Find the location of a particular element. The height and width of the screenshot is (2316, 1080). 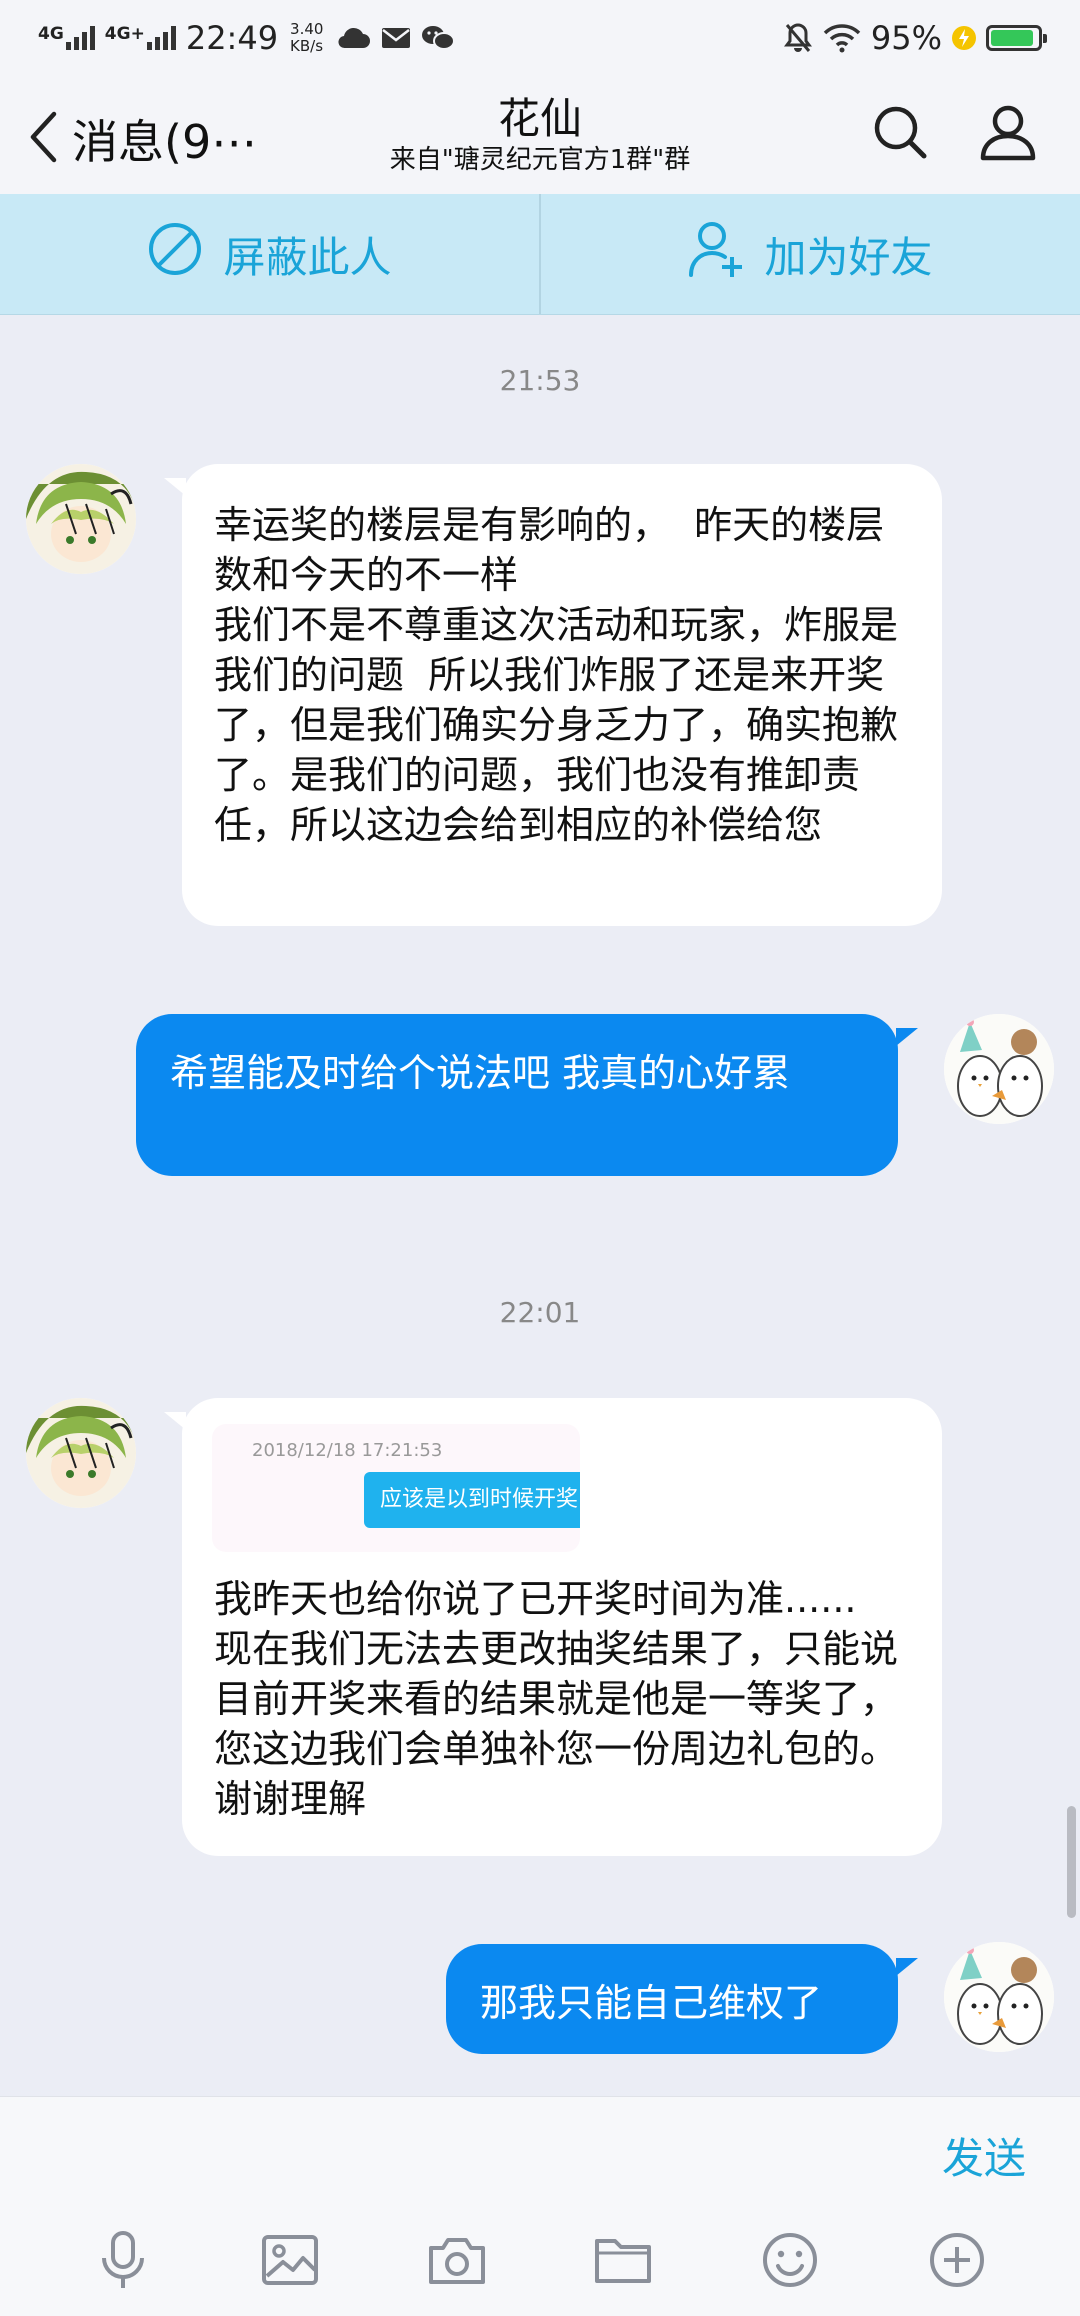

wifi-icon is located at coordinates (842, 38).